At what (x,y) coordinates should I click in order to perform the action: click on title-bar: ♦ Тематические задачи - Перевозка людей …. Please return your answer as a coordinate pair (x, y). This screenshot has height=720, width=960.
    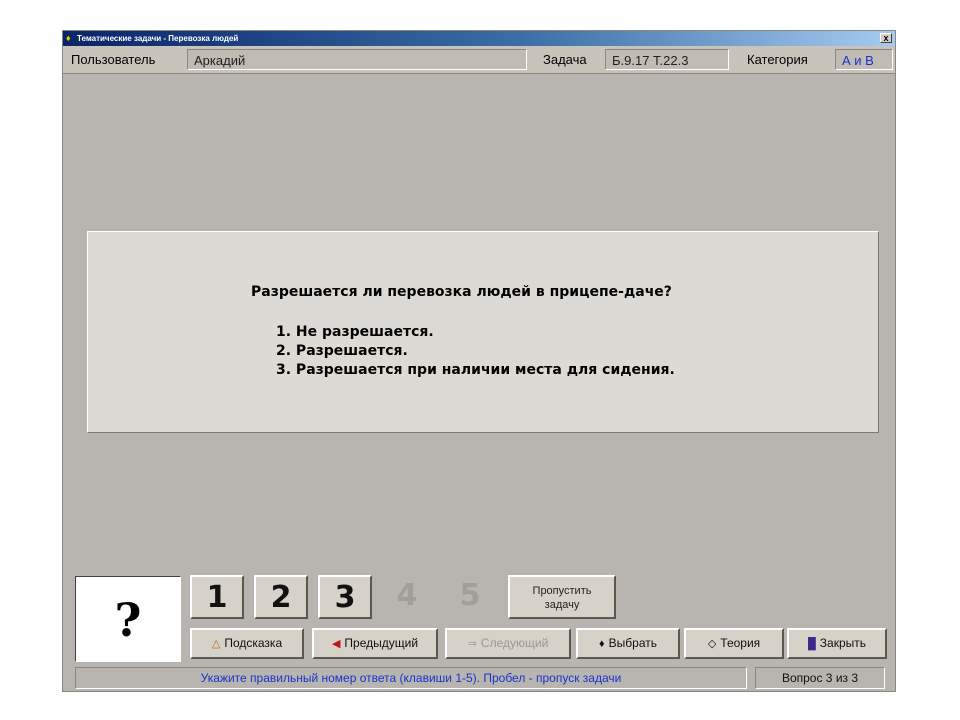
    Looking at the image, I should click on (479, 38).